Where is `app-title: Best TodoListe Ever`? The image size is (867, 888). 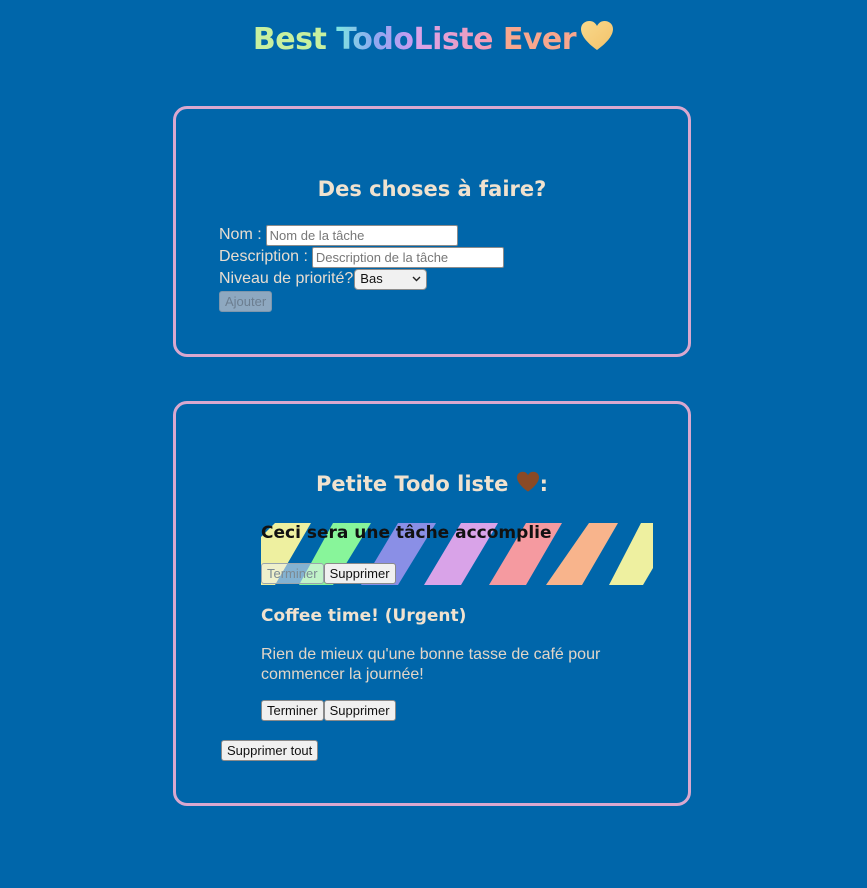
app-title: Best TodoListe Ever is located at coordinates (433, 40).